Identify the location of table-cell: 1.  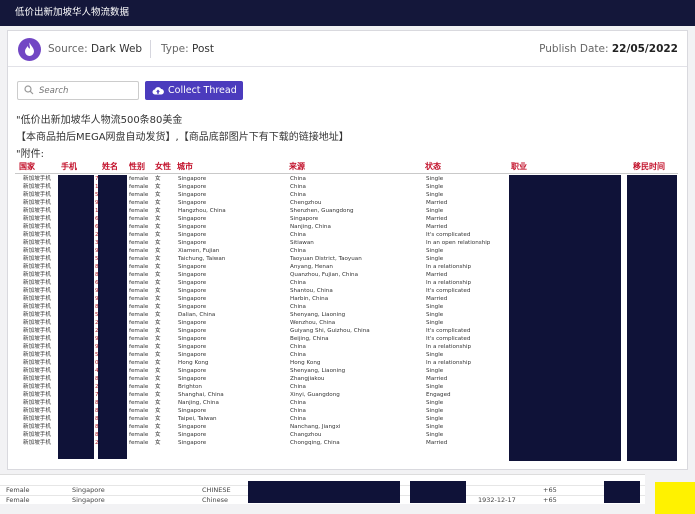
(97, 211).